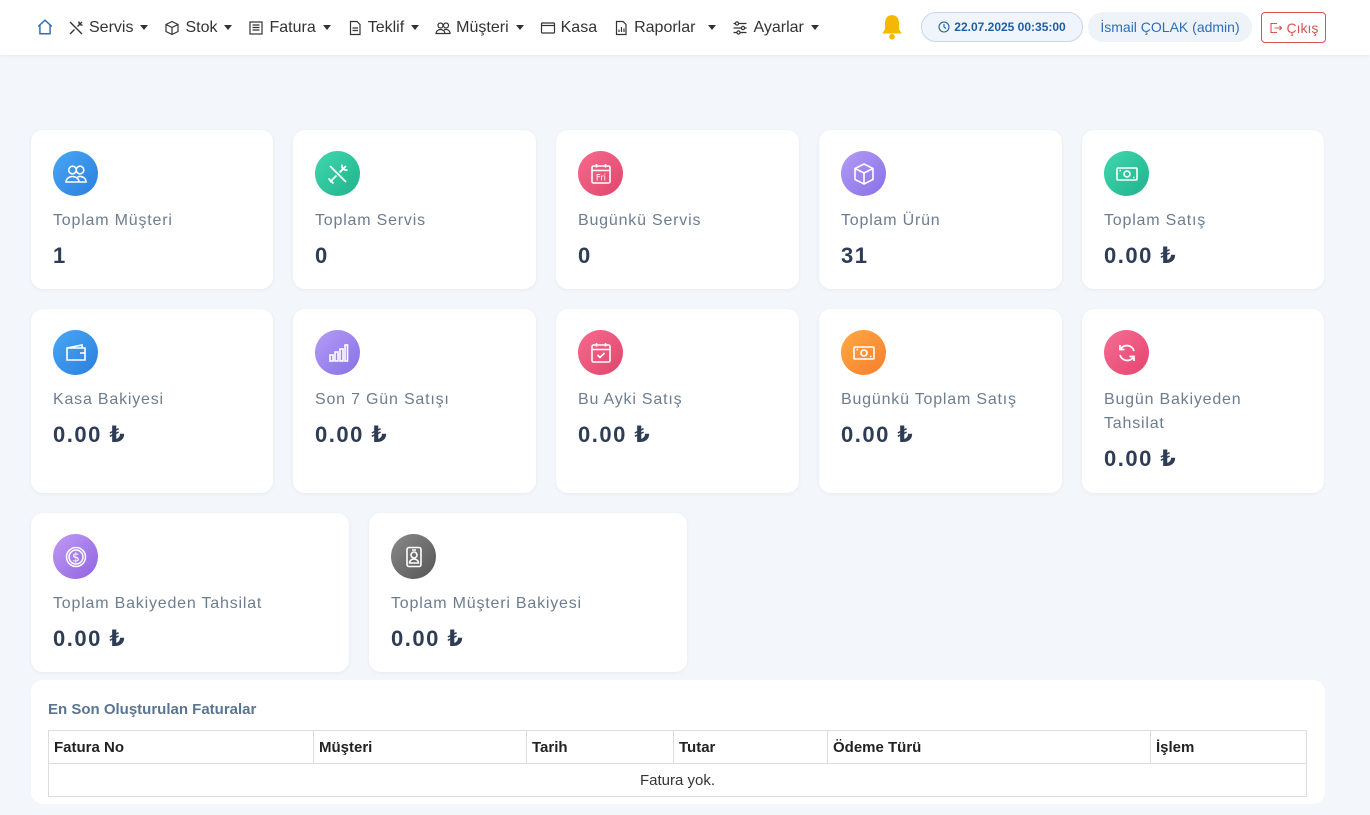 This screenshot has height=815, width=1370. I want to click on card-label: Son 7 Gün Satışı, so click(382, 399).